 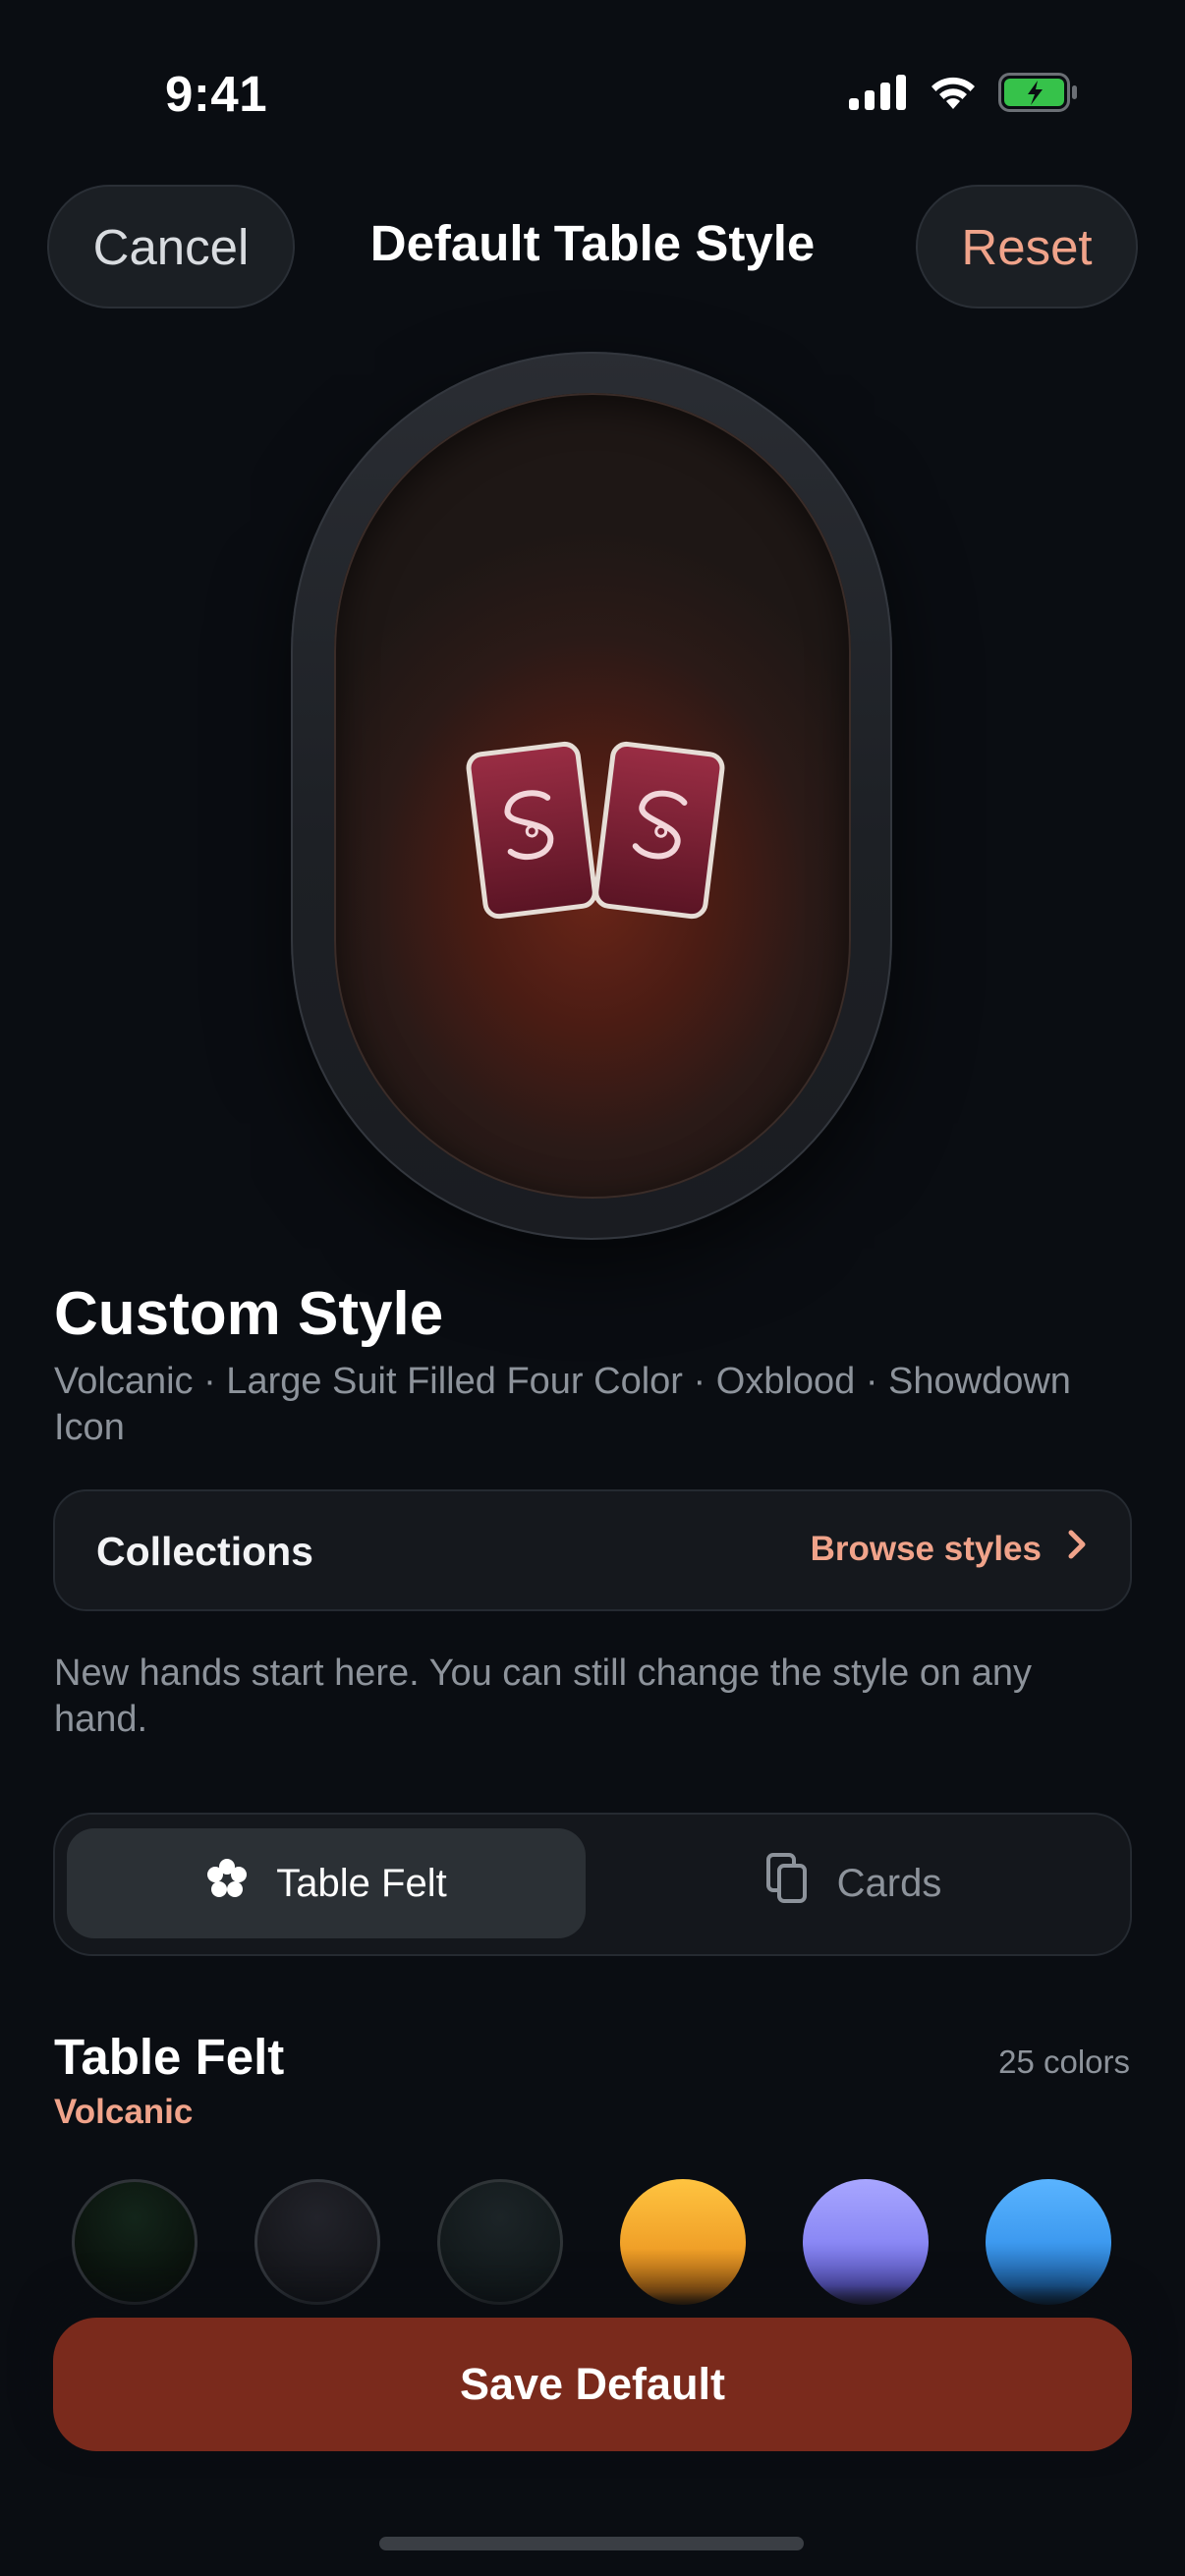 I want to click on style-segmented-control: Table Felt Cards, so click(x=592, y=1884).